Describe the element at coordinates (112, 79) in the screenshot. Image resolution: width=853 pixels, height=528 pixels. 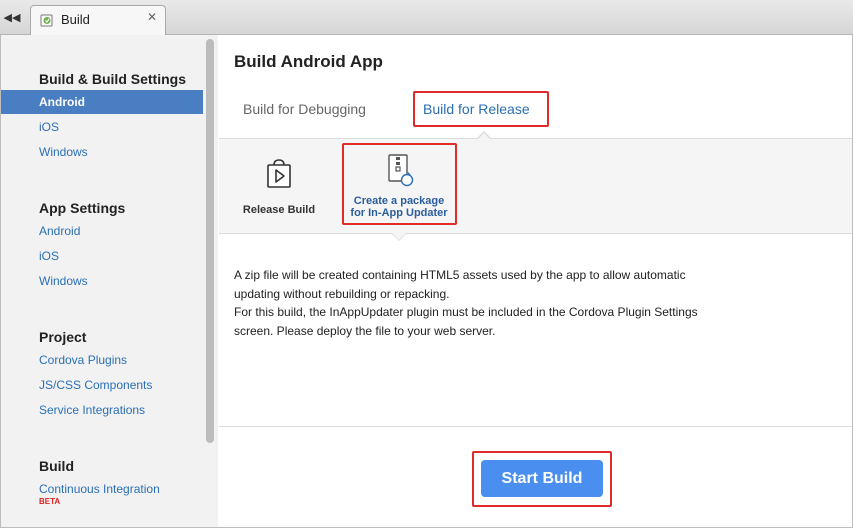
I see `sidebar-heading-build-settings: Build & Build Settings` at that location.